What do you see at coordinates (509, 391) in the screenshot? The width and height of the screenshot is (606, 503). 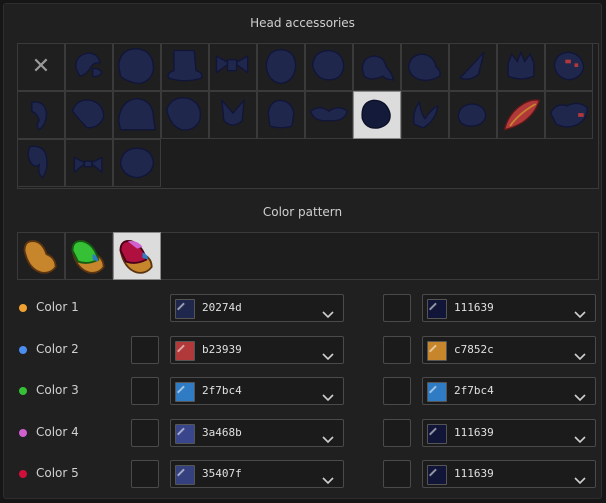 I see `right-color-select: 2f7bc4` at bounding box center [509, 391].